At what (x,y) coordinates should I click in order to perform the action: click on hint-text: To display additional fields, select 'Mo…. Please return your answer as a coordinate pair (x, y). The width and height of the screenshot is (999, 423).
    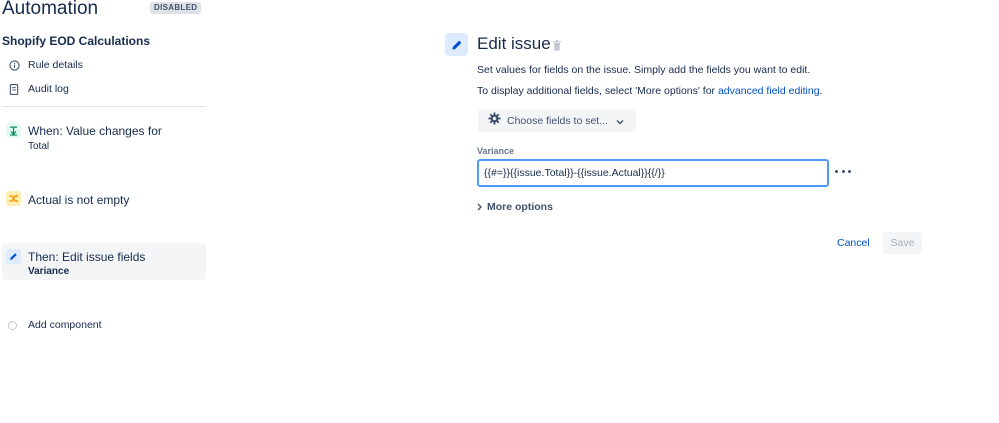
    Looking at the image, I should click on (597, 91).